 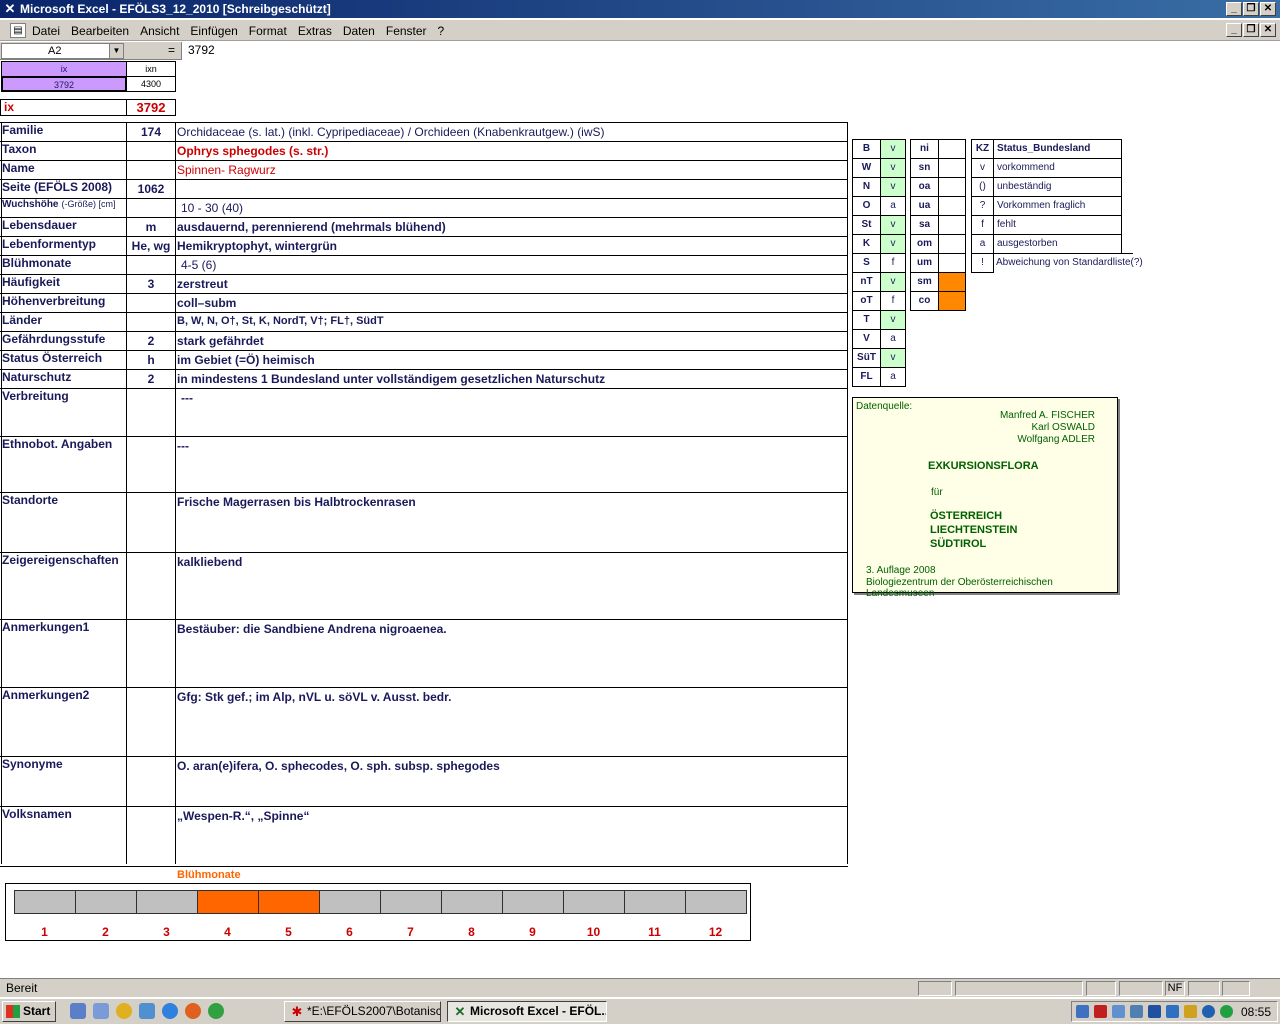 I want to click on menu-item: Bearbeiten, so click(x=100, y=31).